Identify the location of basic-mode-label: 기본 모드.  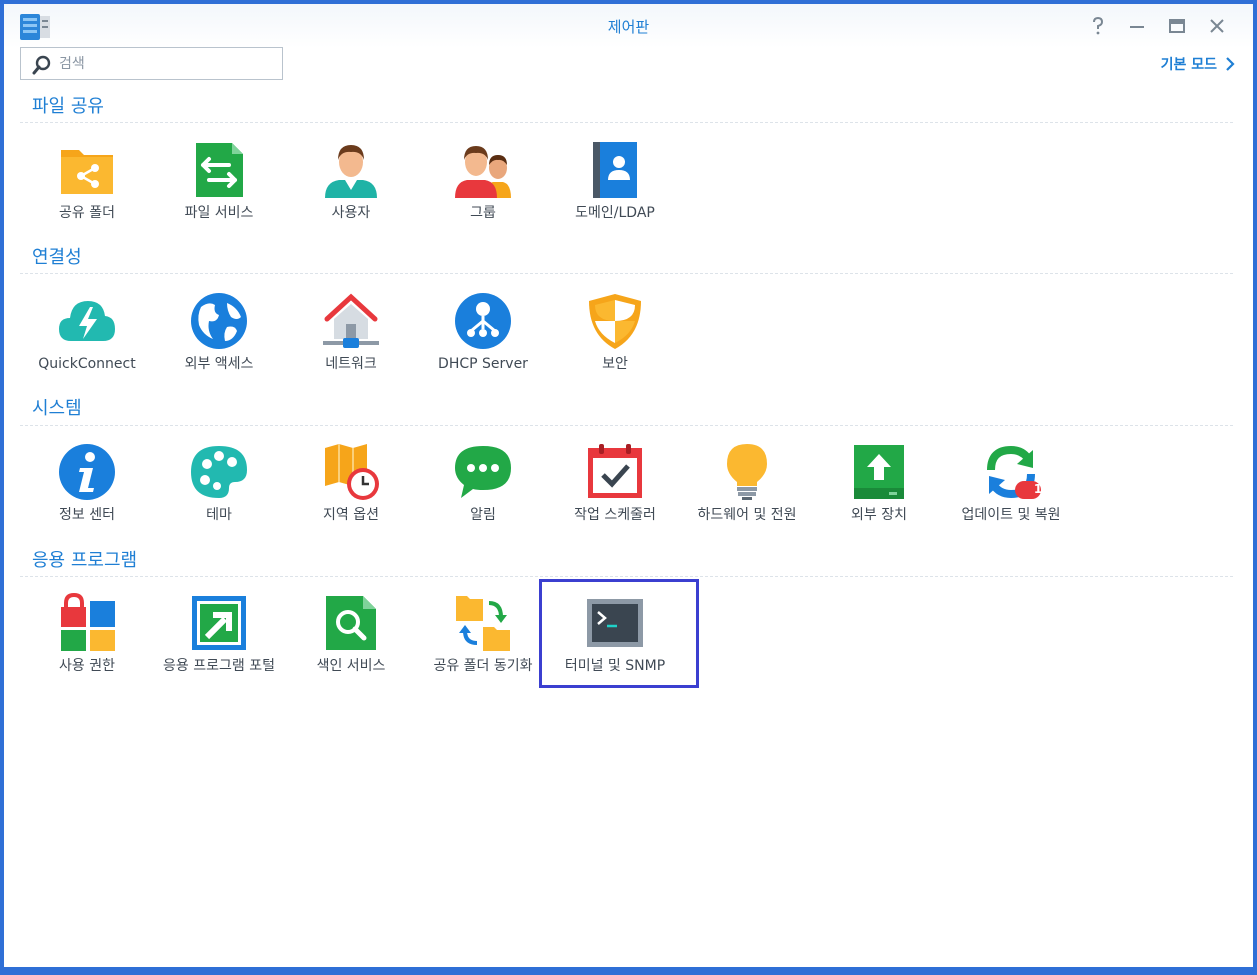
(1188, 65).